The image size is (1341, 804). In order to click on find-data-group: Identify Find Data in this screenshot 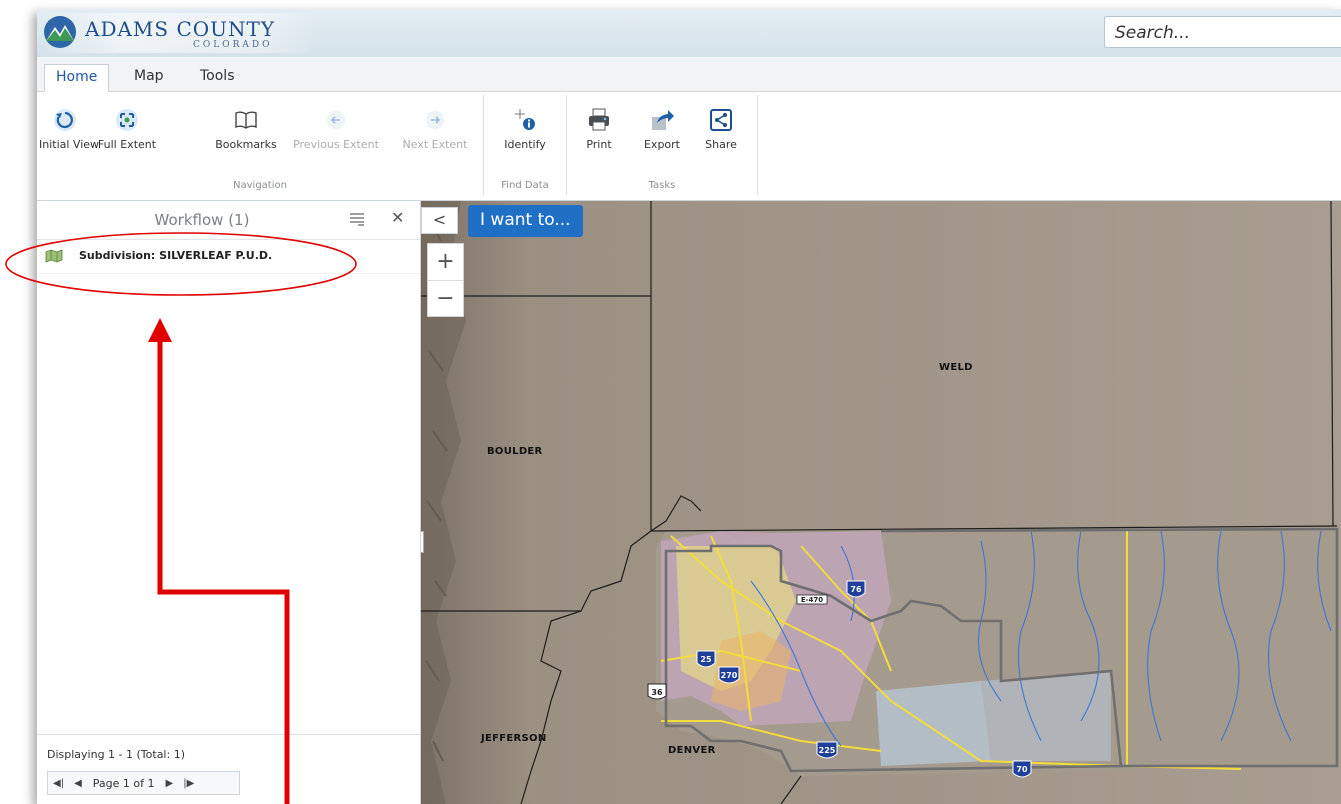, I will do `click(525, 145)`.